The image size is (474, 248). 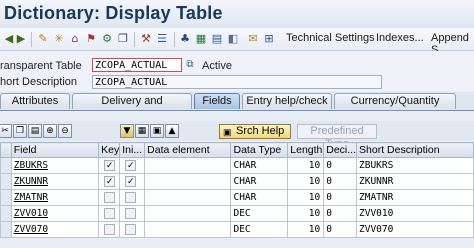 What do you see at coordinates (55, 213) in the screenshot?
I see `field-name-cell: ZVV010` at bounding box center [55, 213].